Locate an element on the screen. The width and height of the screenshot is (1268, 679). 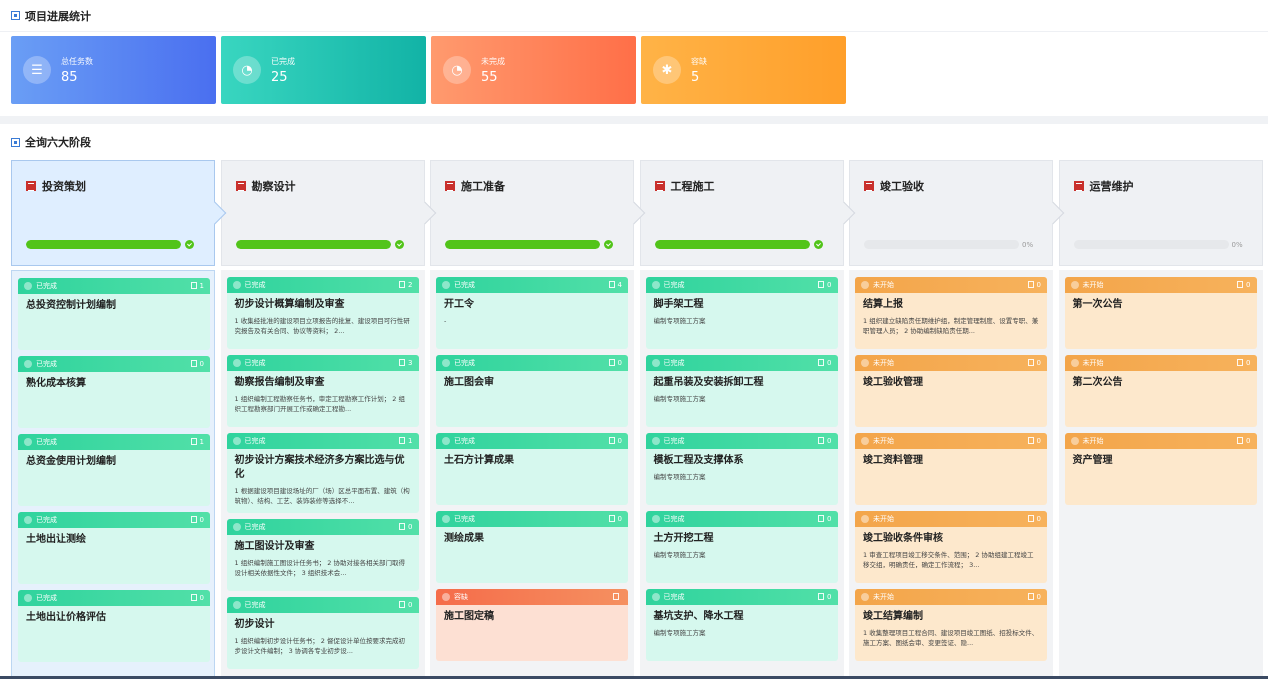
stat-value: 85 is located at coordinates (69, 77).